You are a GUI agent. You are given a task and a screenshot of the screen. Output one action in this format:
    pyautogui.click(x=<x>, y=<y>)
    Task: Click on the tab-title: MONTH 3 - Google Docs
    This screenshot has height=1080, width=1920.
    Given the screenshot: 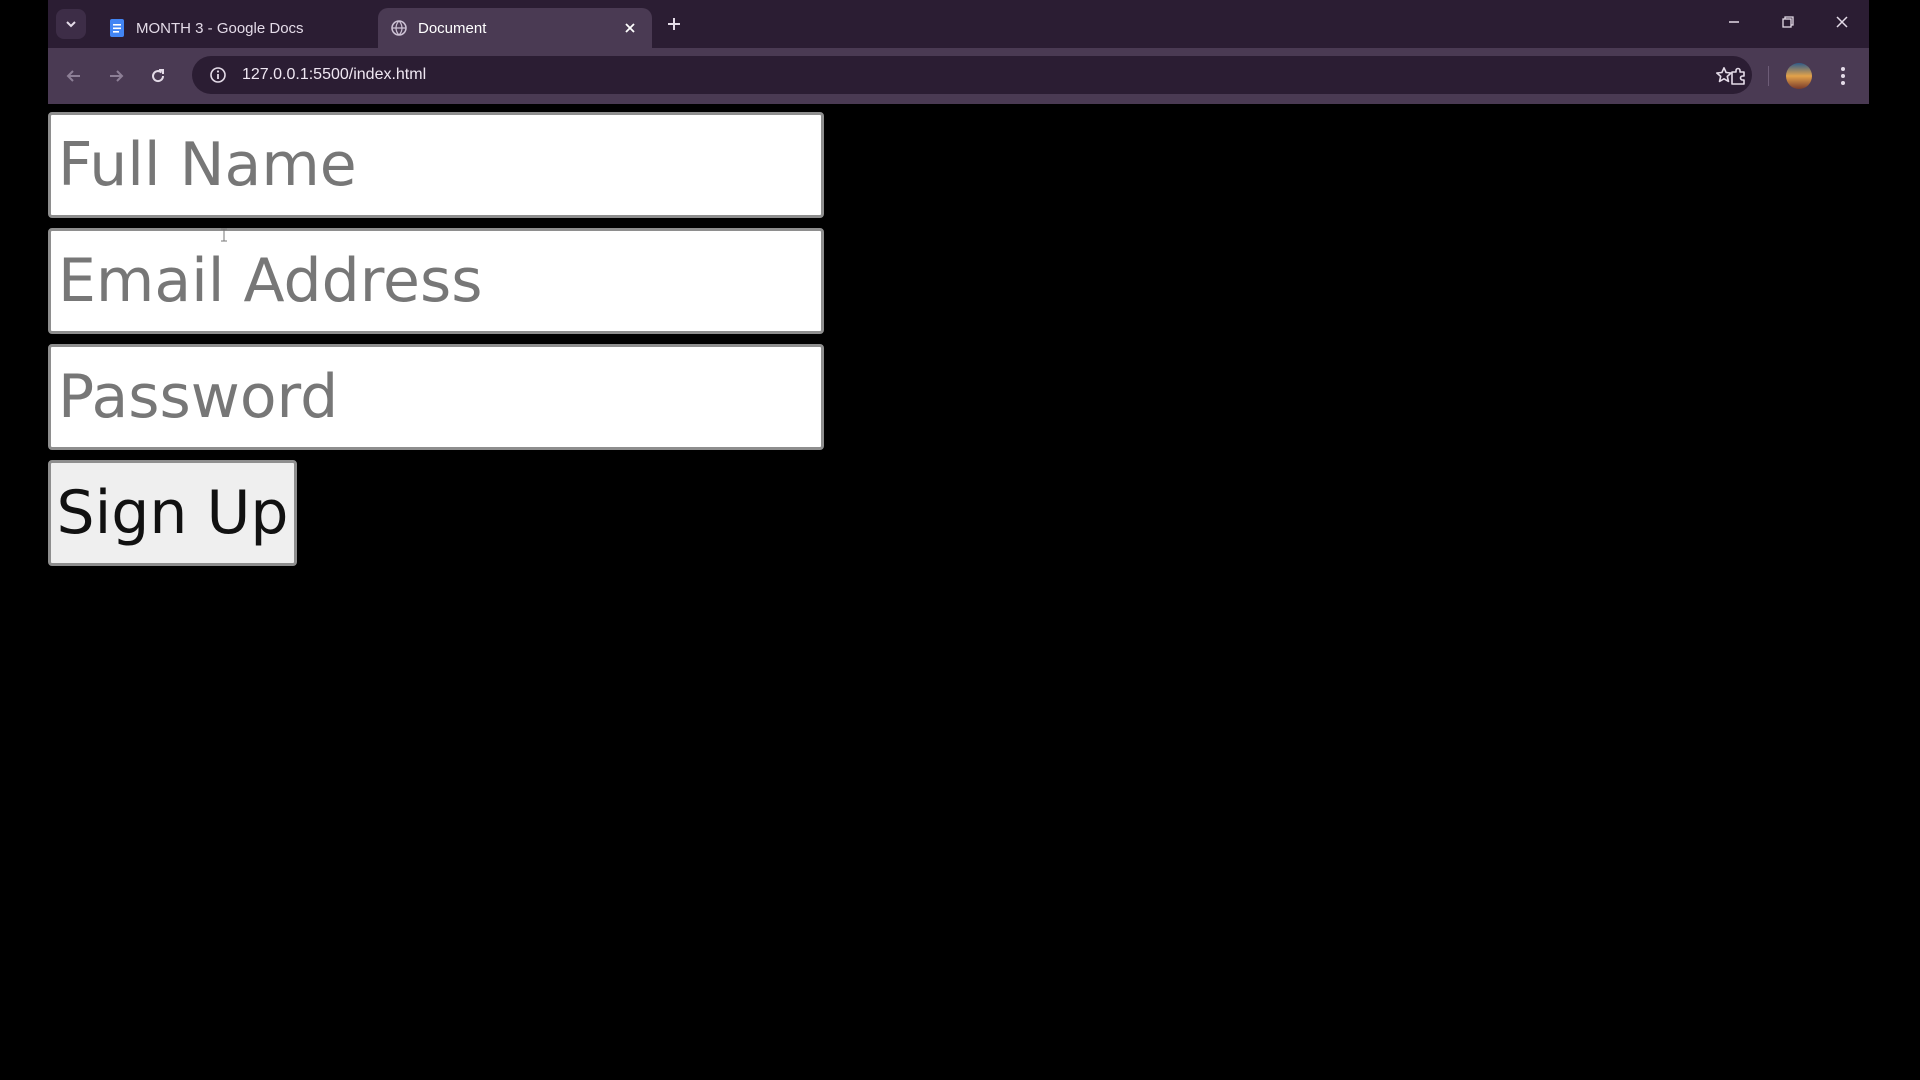 What is the action you would take?
    pyautogui.click(x=220, y=28)
    